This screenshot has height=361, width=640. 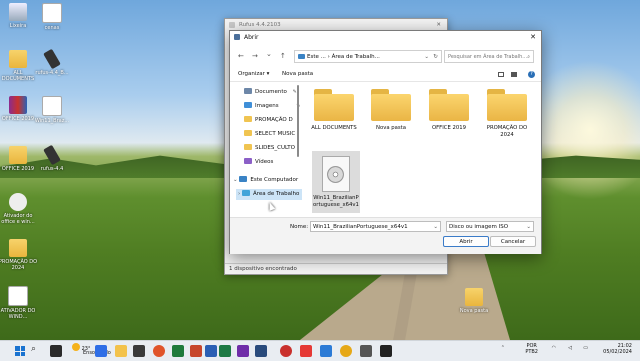 What do you see at coordinates (385, 75) in the screenshot?
I see `command-bar: Organizar ▾ Nova pasta ?` at bounding box center [385, 75].